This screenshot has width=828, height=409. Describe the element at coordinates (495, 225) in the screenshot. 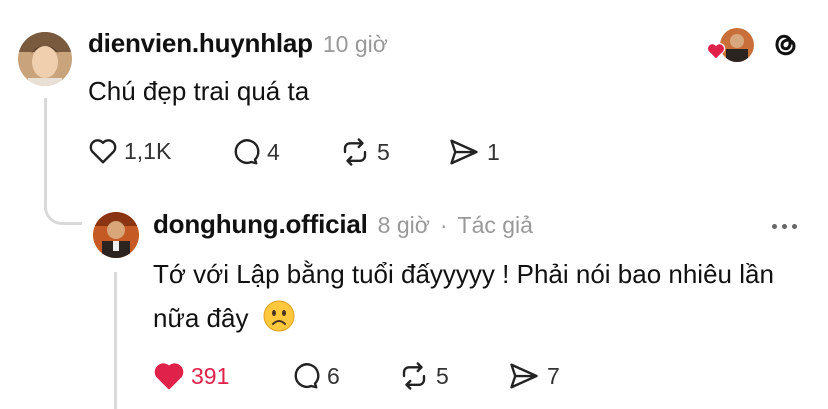

I see `author-badge: Tác giả` at that location.